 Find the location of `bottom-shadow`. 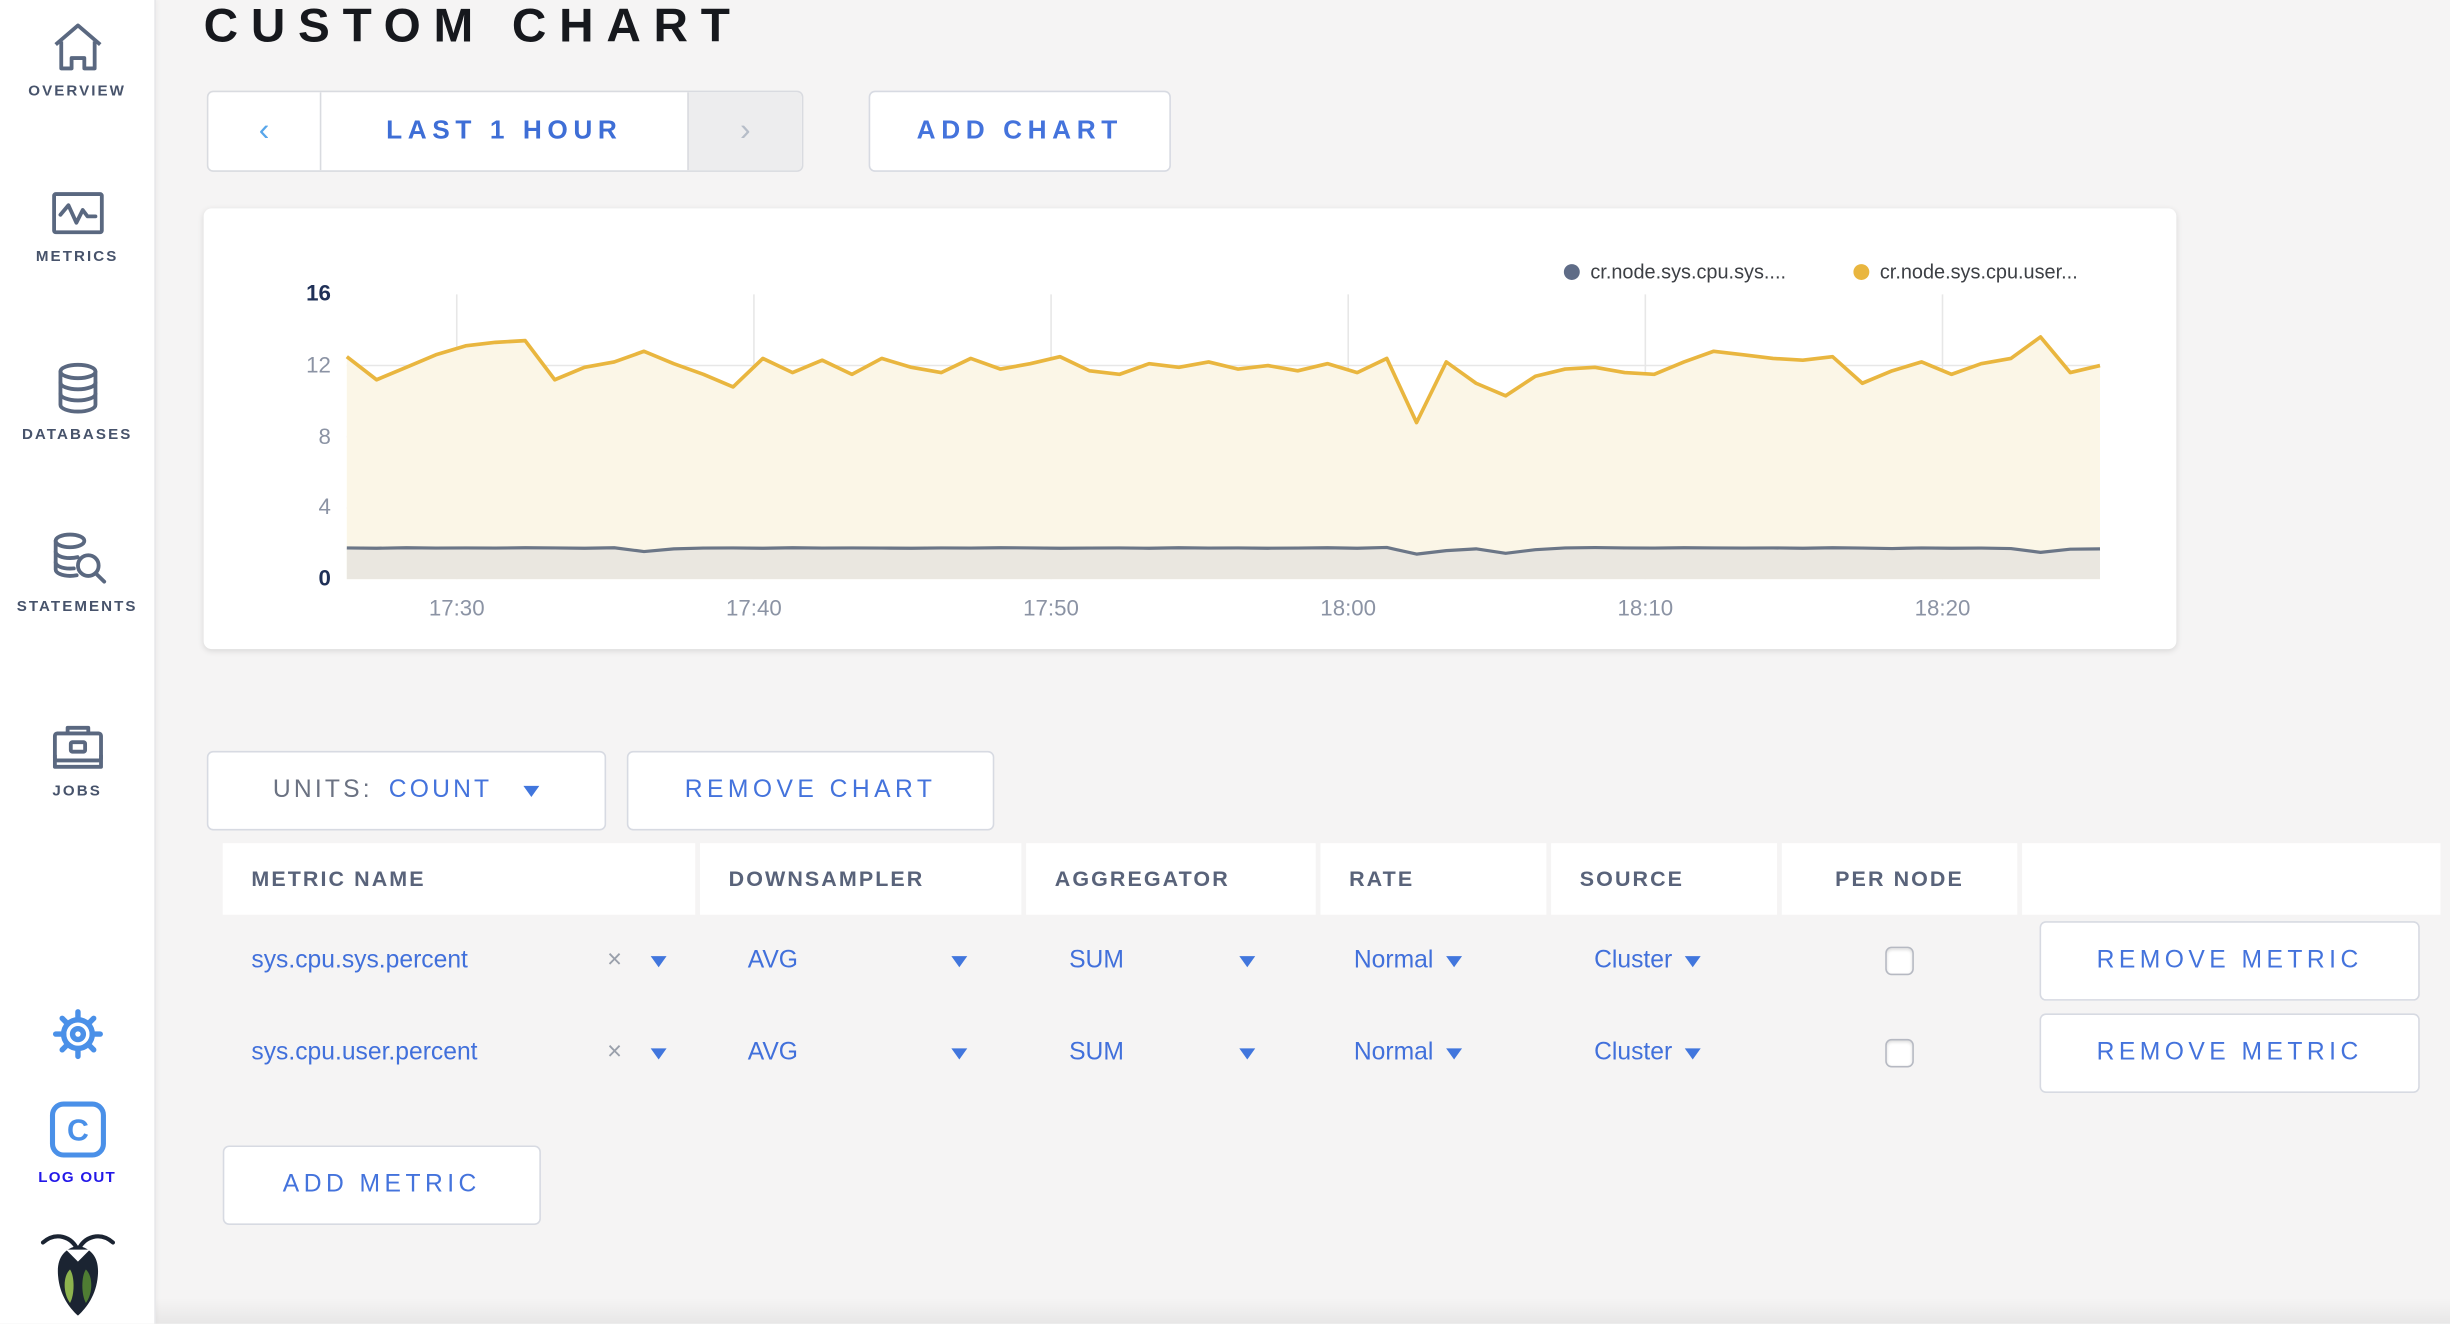

bottom-shadow is located at coordinates (1302, 1311).